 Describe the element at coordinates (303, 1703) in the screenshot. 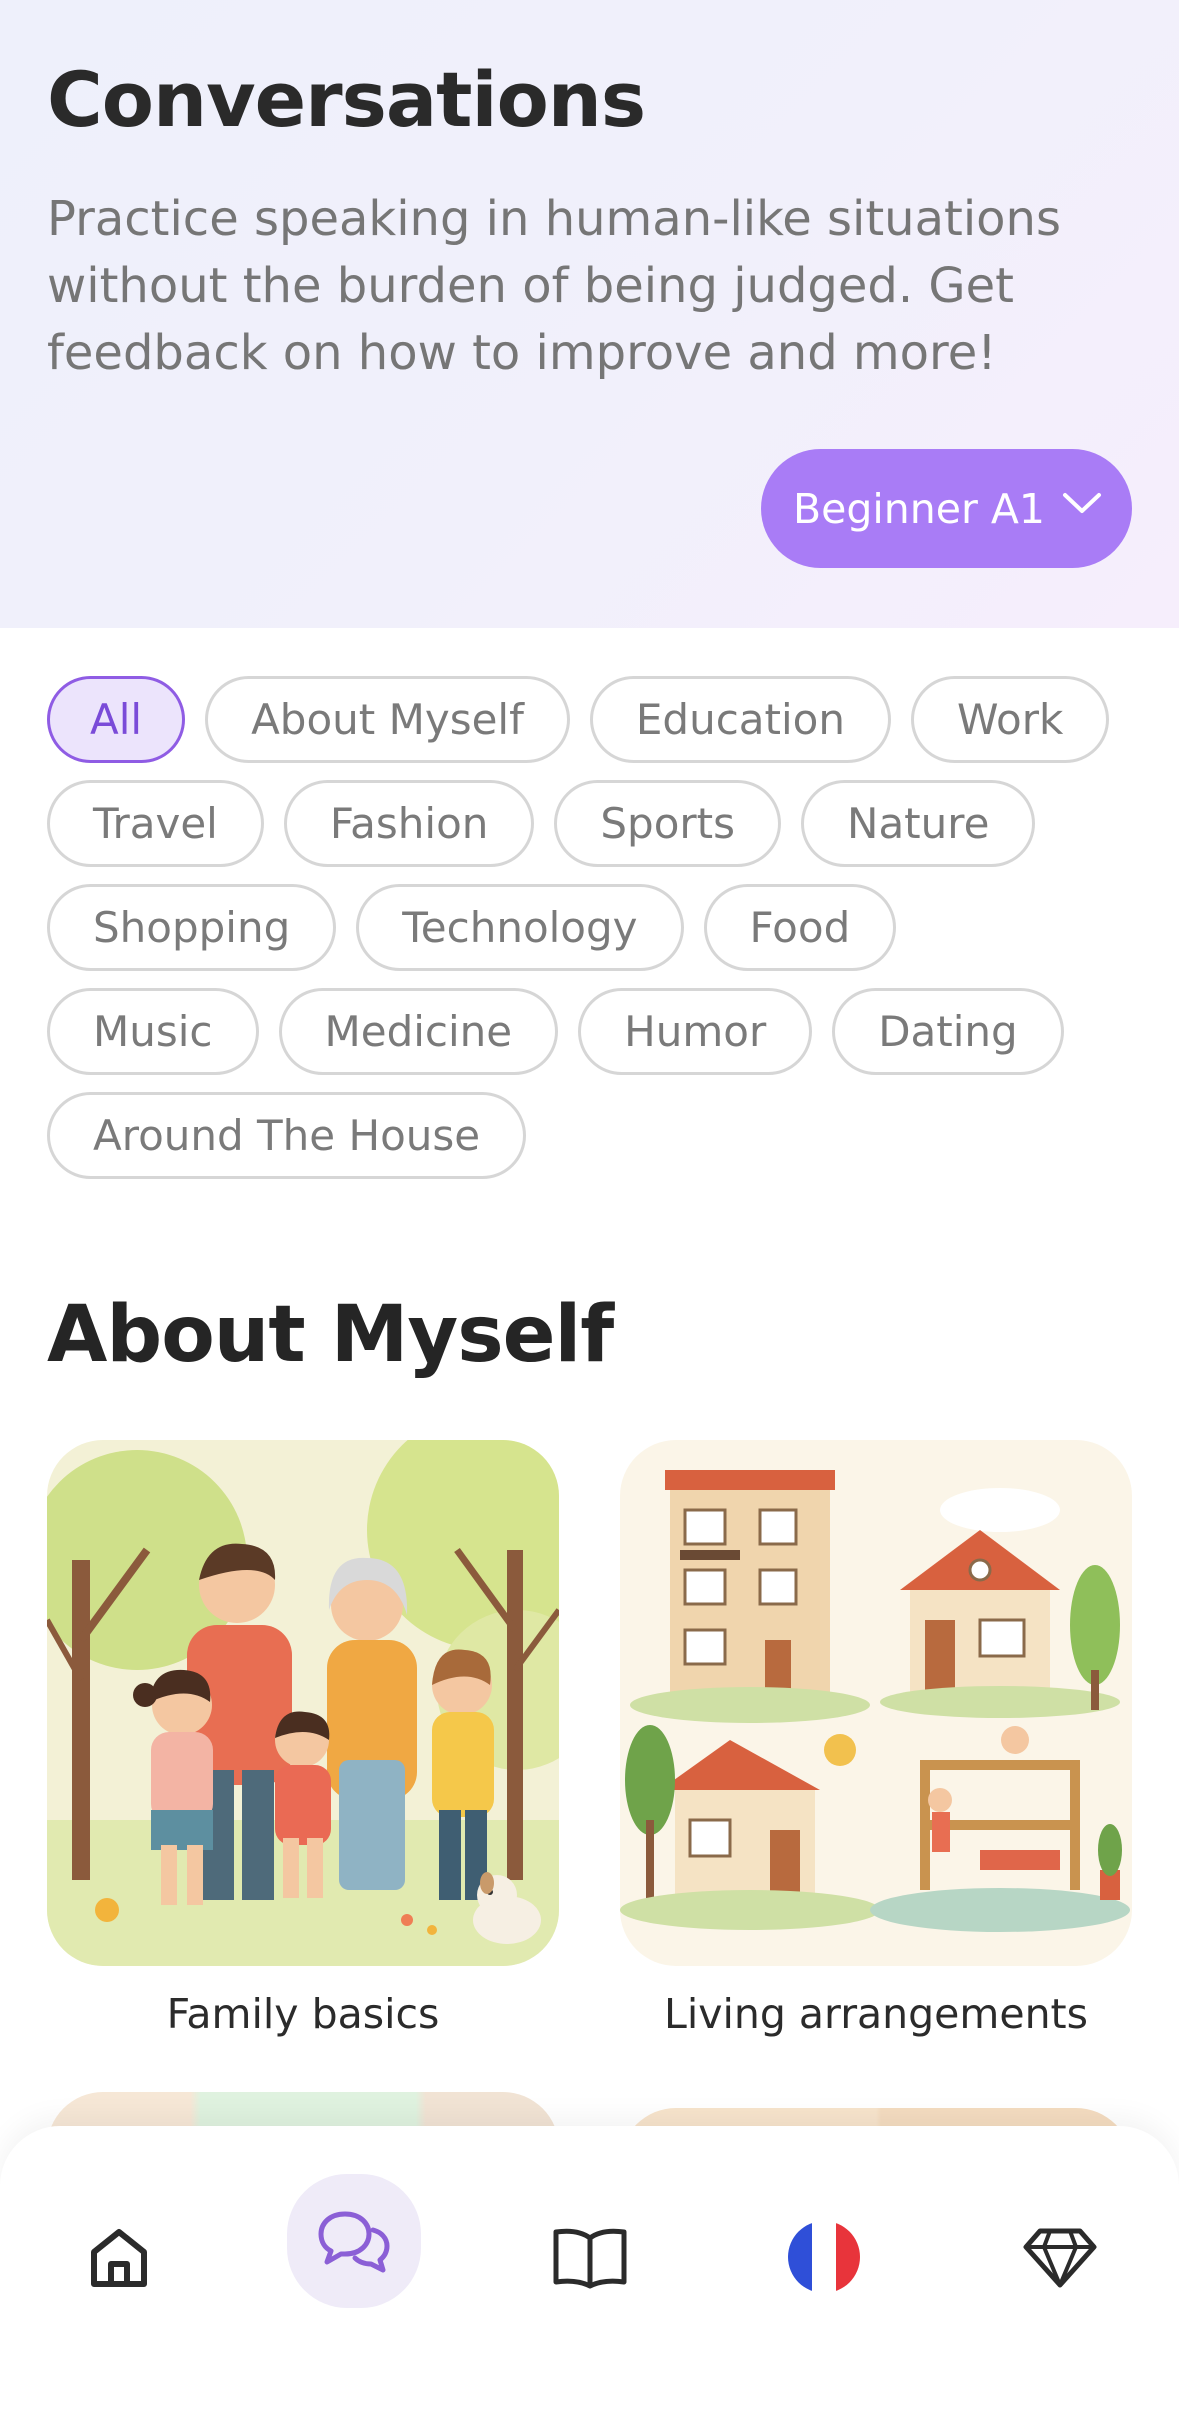

I see `family-illustration` at that location.